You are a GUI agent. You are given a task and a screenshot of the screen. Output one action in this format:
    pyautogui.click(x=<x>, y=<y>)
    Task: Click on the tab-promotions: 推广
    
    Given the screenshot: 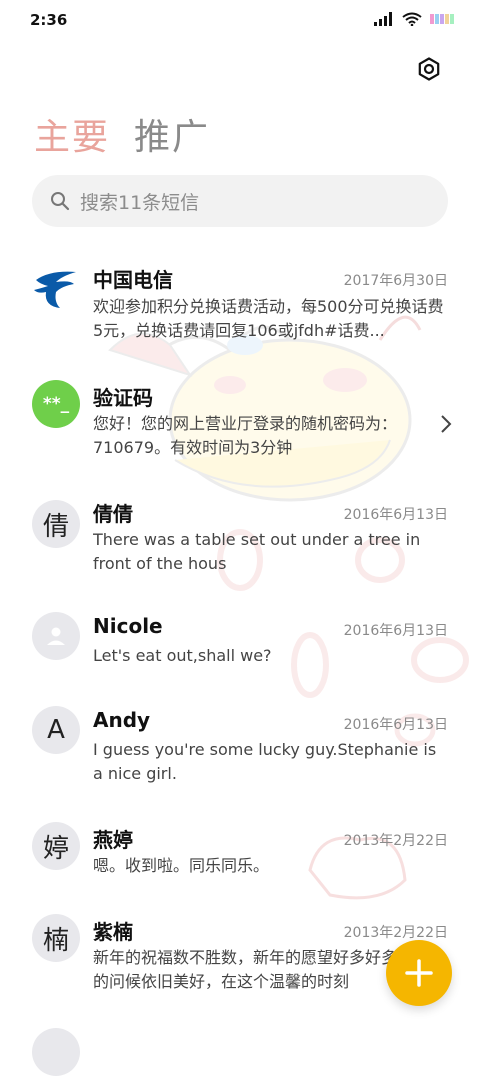 What is the action you would take?
    pyautogui.click(x=172, y=134)
    